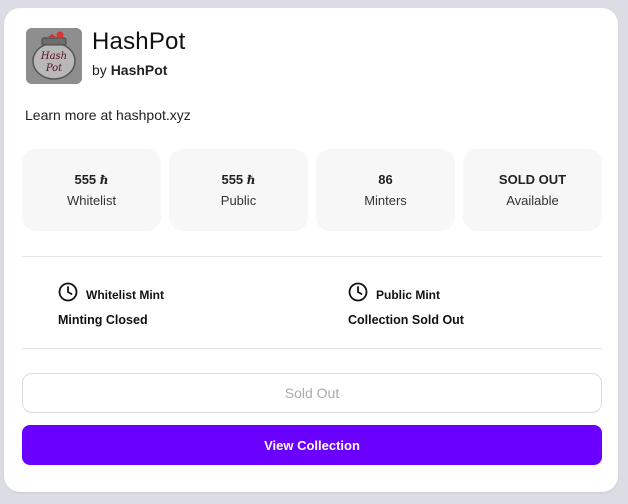  I want to click on stat-value: SOLD OUT, so click(532, 179).